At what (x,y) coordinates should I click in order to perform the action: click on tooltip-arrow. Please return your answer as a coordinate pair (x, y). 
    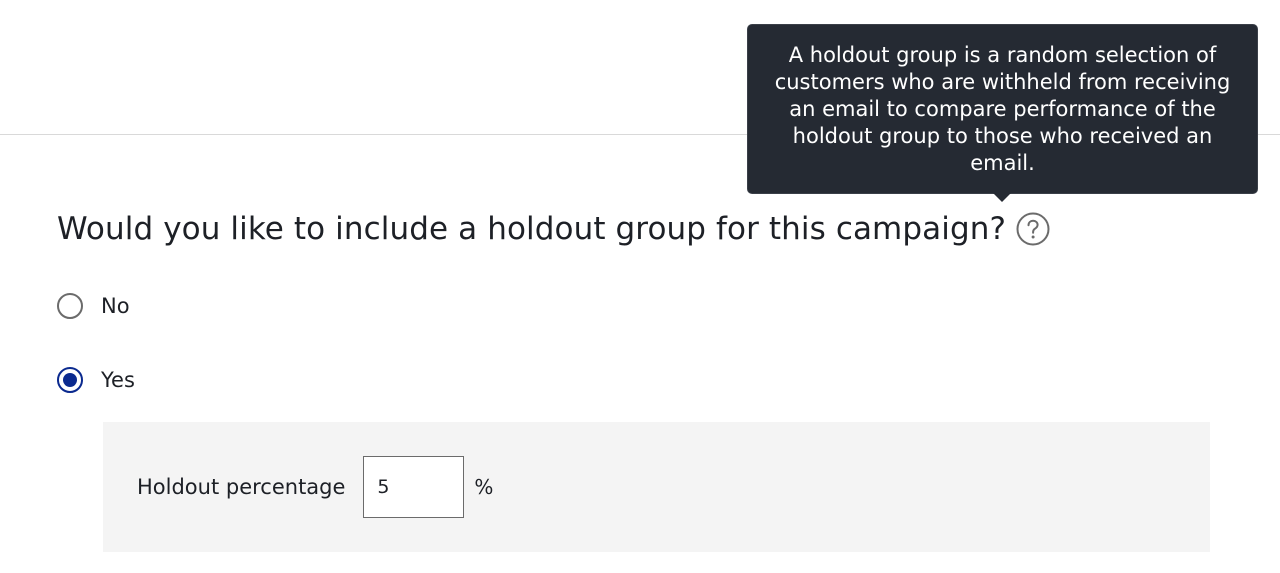
    Looking at the image, I should click on (1002, 197).